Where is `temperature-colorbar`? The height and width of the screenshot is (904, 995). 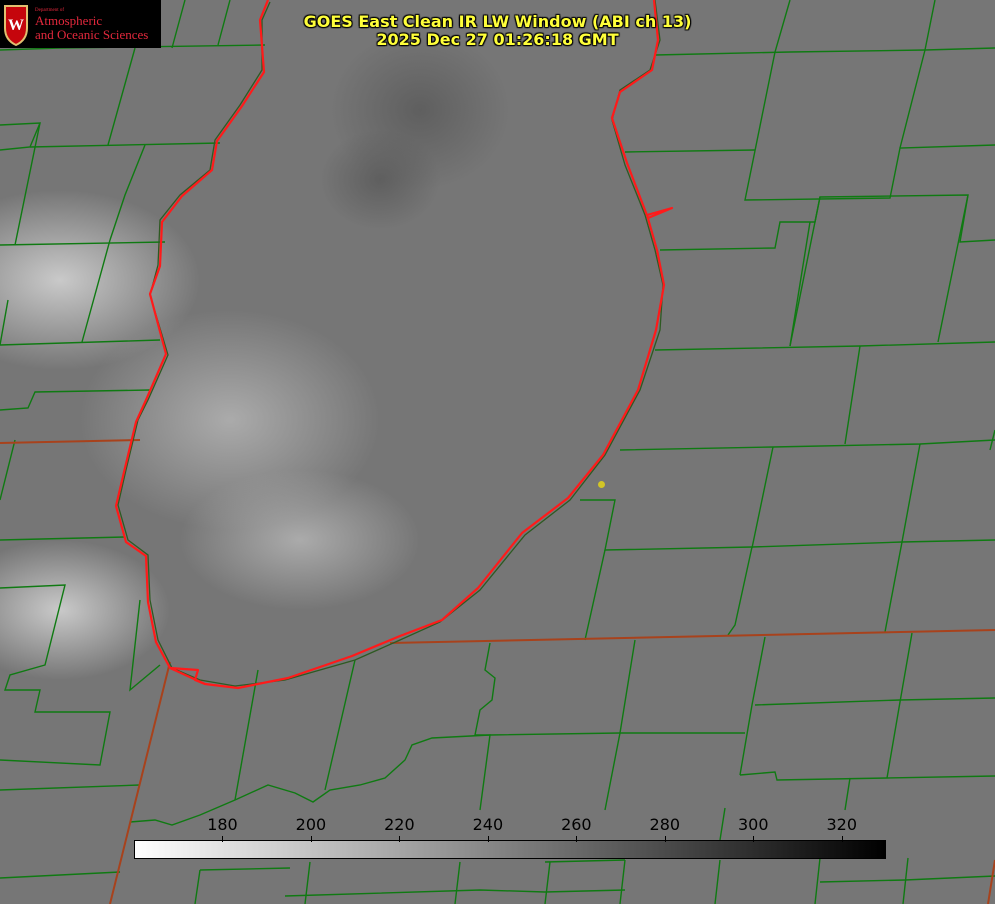 temperature-colorbar is located at coordinates (510, 849).